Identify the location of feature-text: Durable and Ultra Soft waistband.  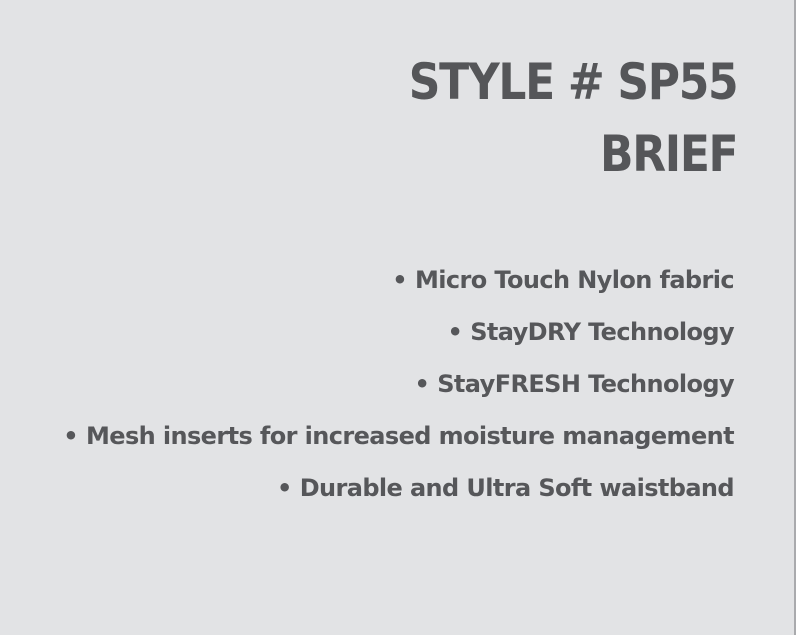
(517, 488).